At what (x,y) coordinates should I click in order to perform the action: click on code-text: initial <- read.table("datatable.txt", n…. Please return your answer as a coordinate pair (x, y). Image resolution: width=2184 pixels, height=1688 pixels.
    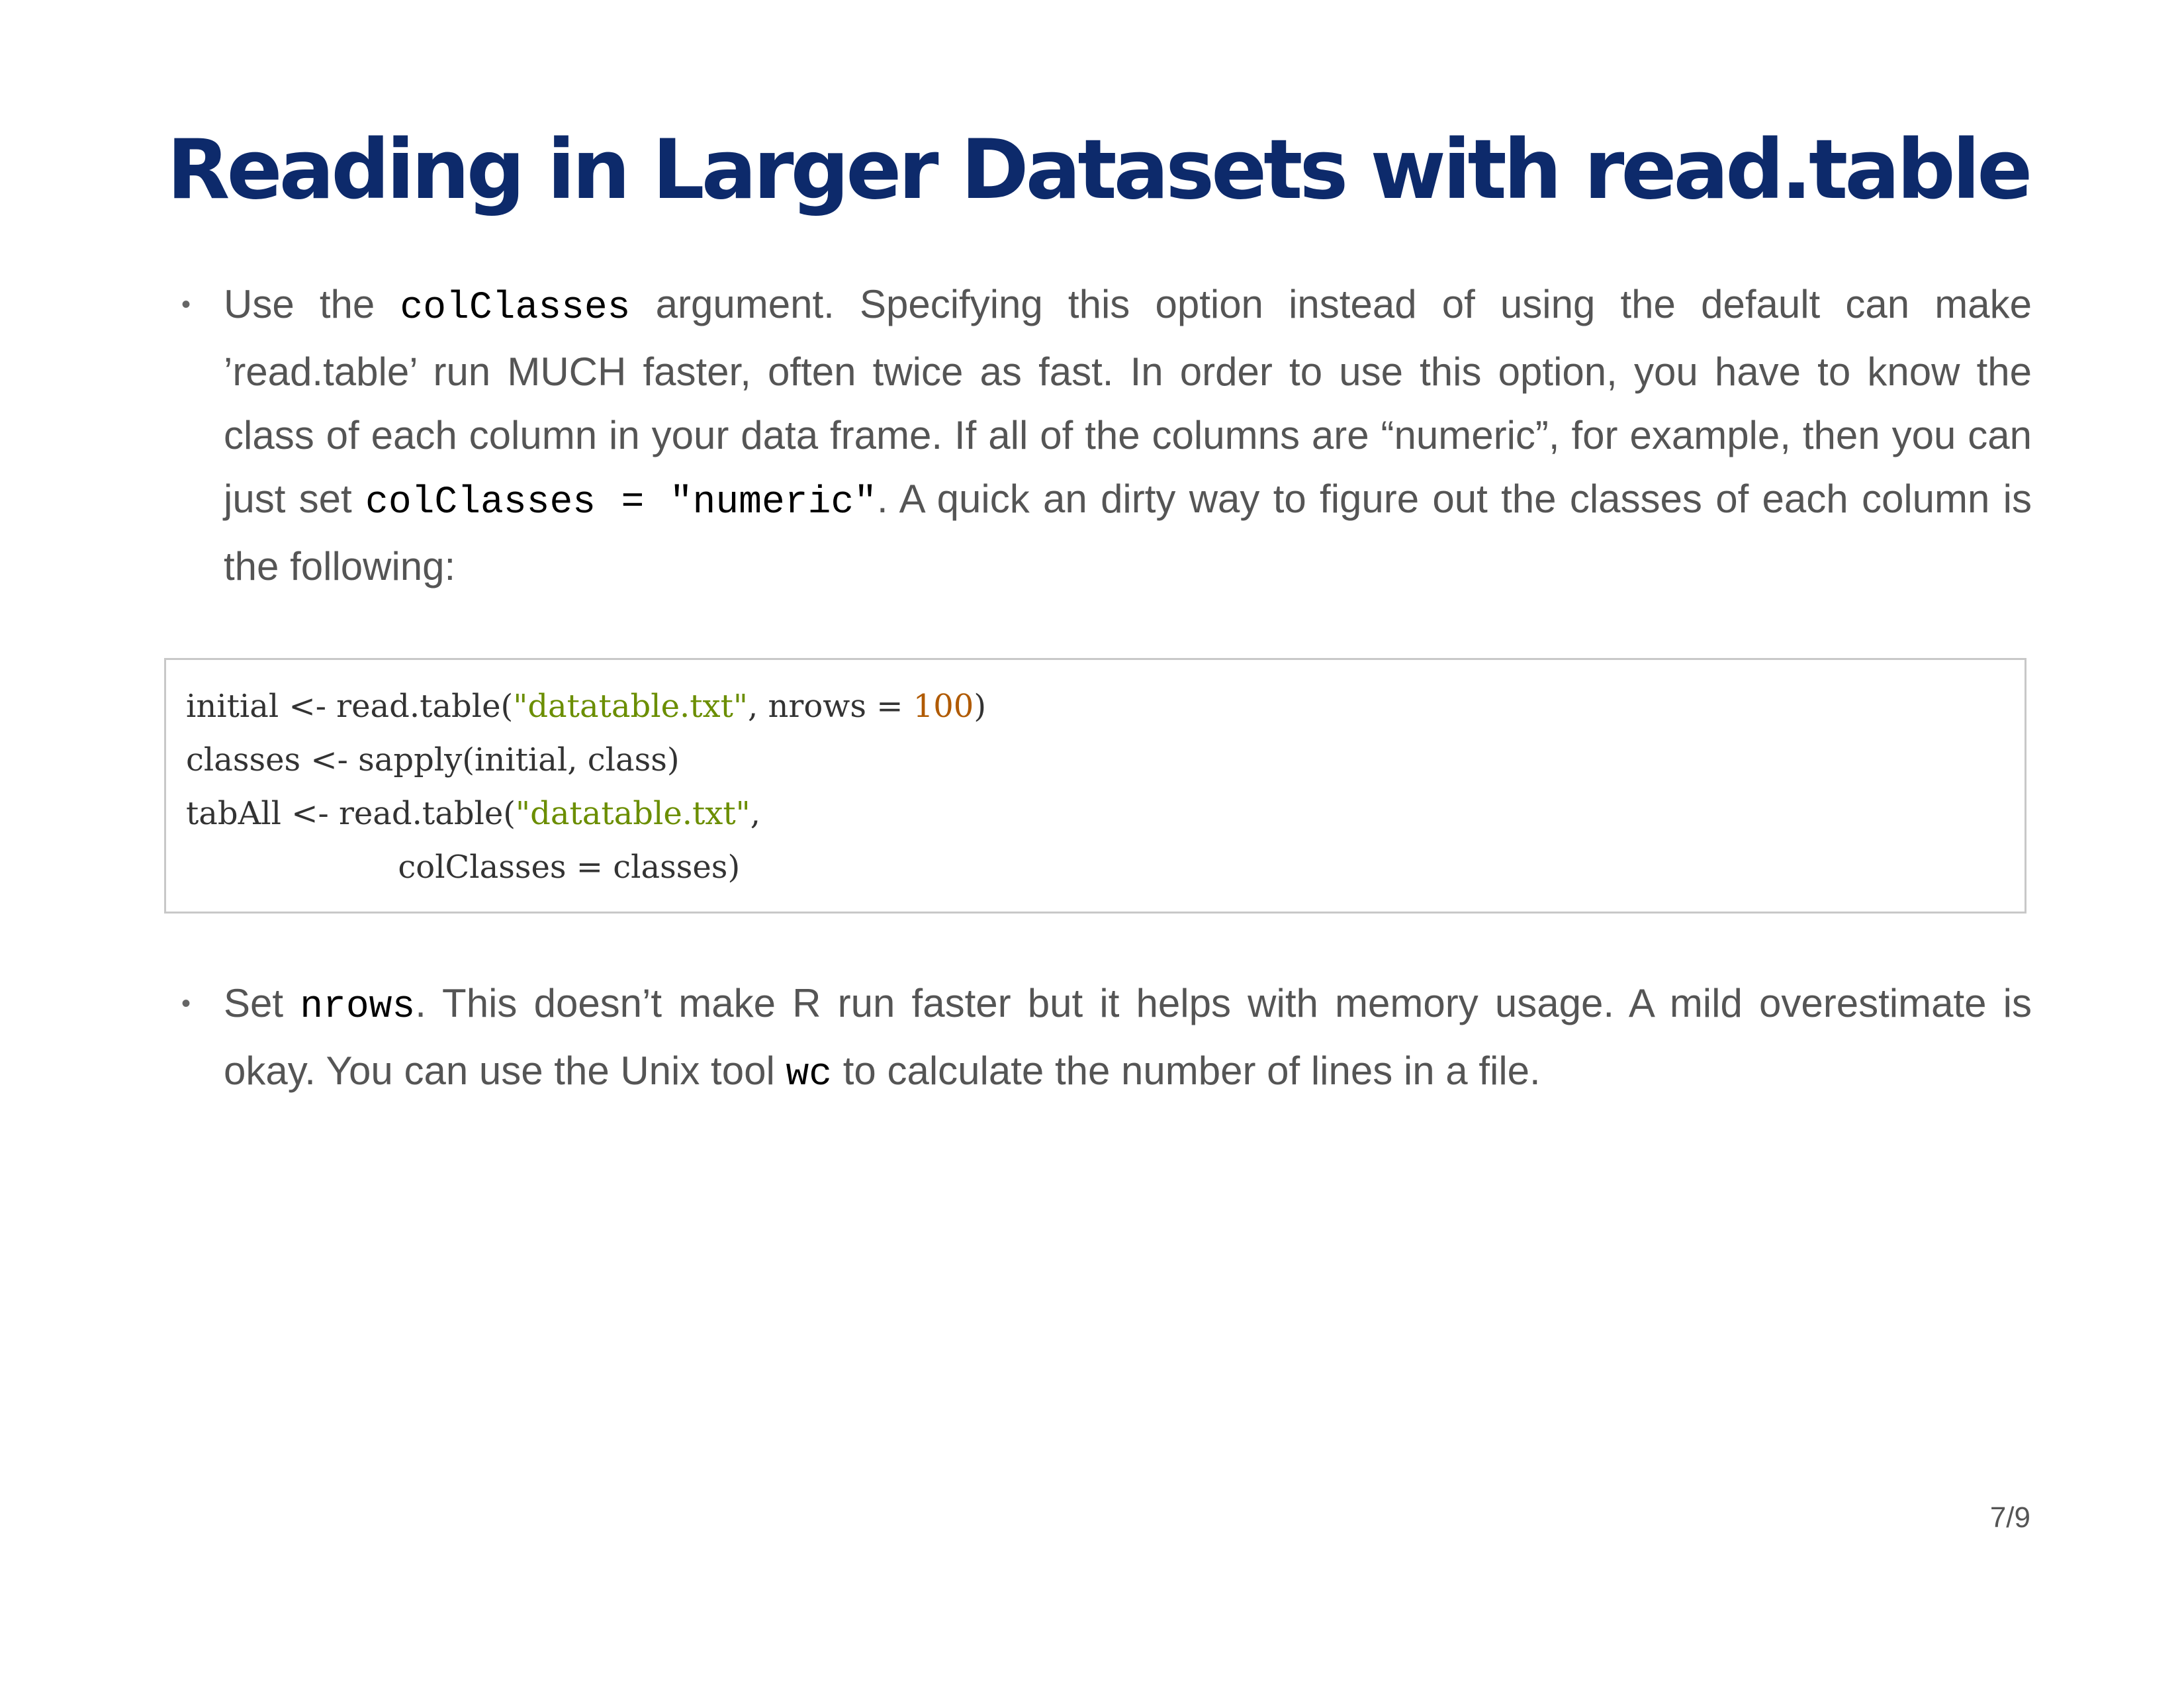
    Looking at the image, I should click on (586, 787).